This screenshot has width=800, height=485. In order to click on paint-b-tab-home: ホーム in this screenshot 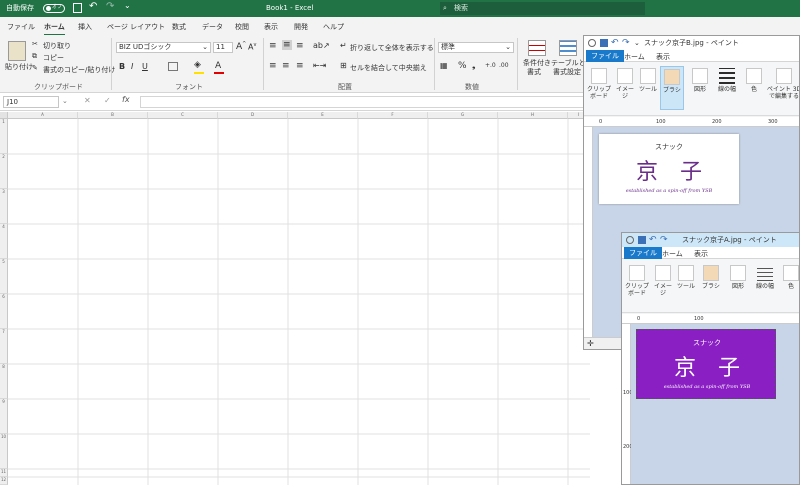, I will do `click(634, 57)`.